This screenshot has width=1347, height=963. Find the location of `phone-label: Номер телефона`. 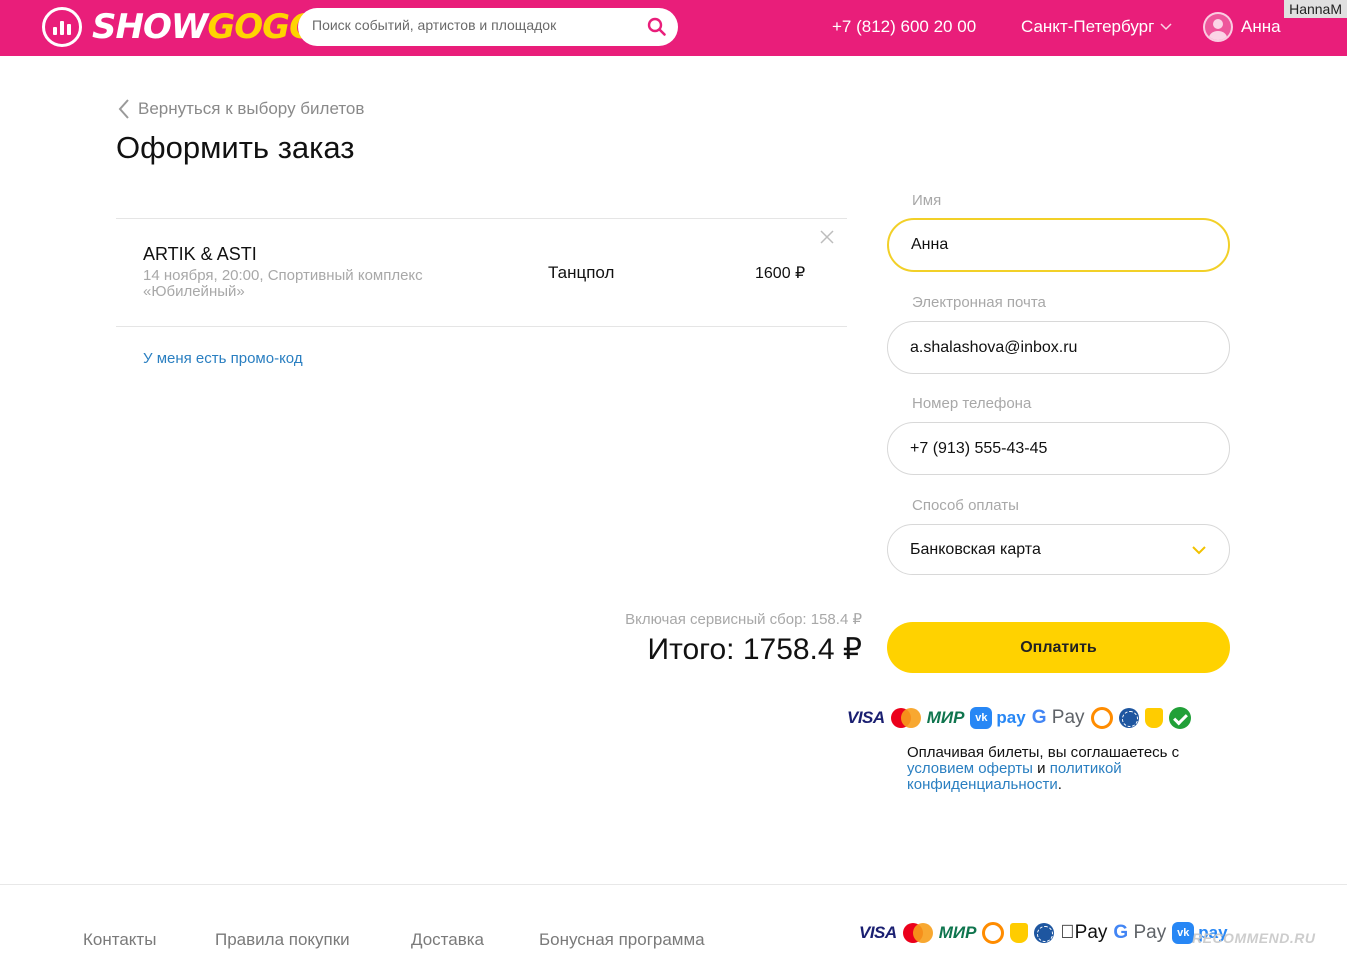

phone-label: Номер телефона is located at coordinates (972, 403).